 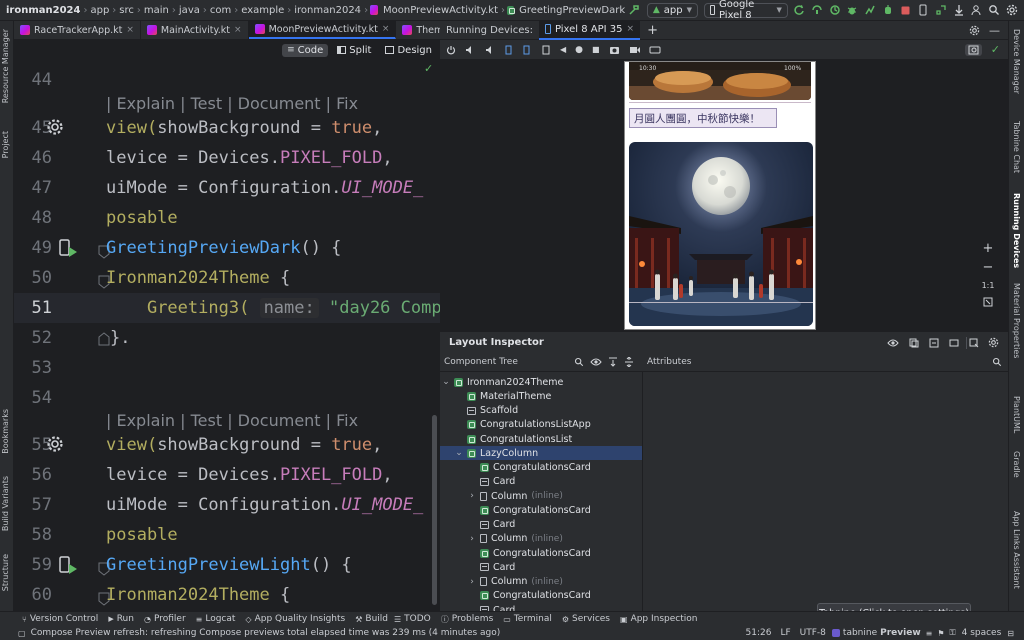 What do you see at coordinates (934, 343) in the screenshot?
I see `export-icon` at bounding box center [934, 343].